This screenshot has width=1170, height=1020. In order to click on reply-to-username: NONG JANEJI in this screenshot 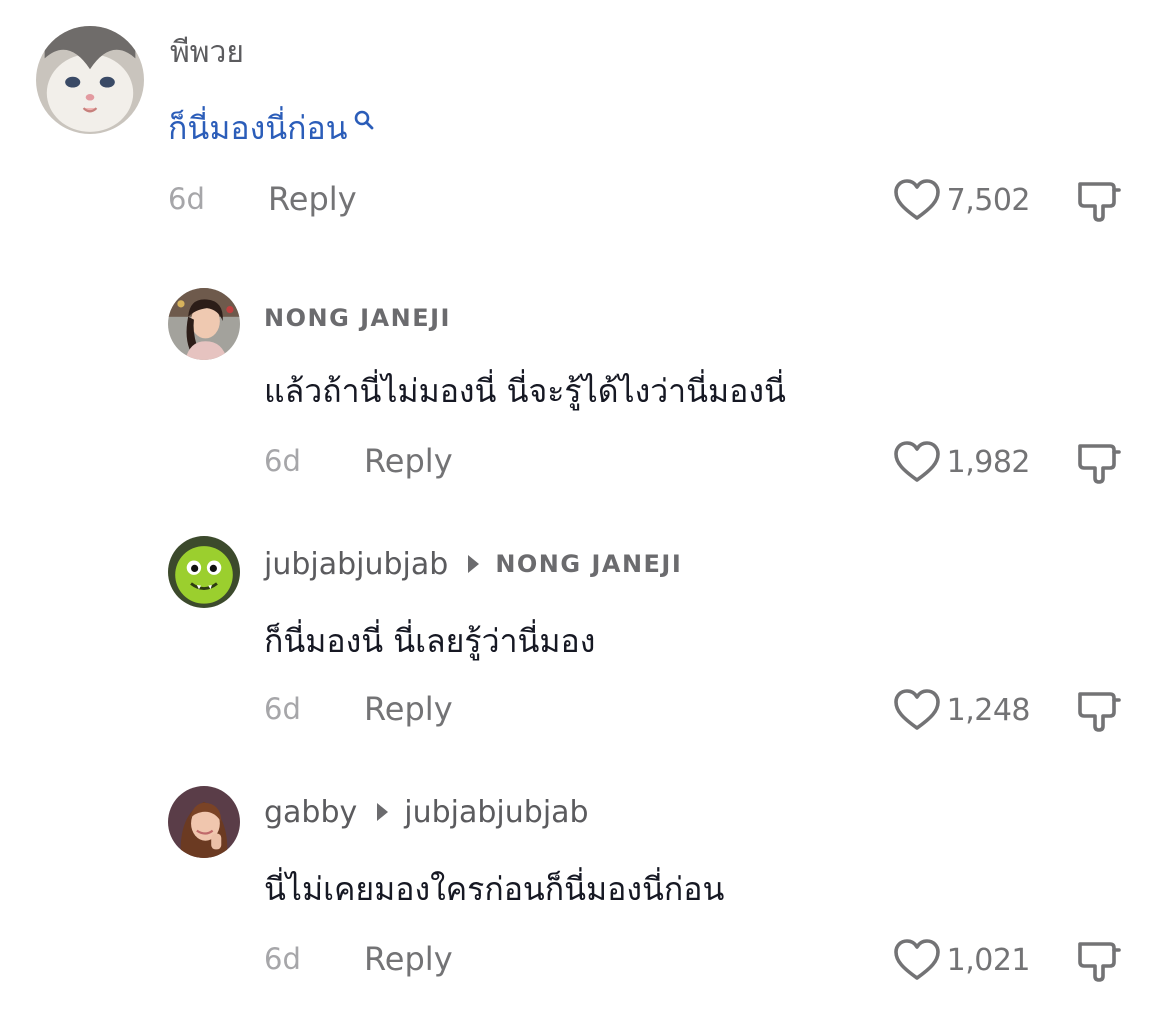, I will do `click(588, 564)`.